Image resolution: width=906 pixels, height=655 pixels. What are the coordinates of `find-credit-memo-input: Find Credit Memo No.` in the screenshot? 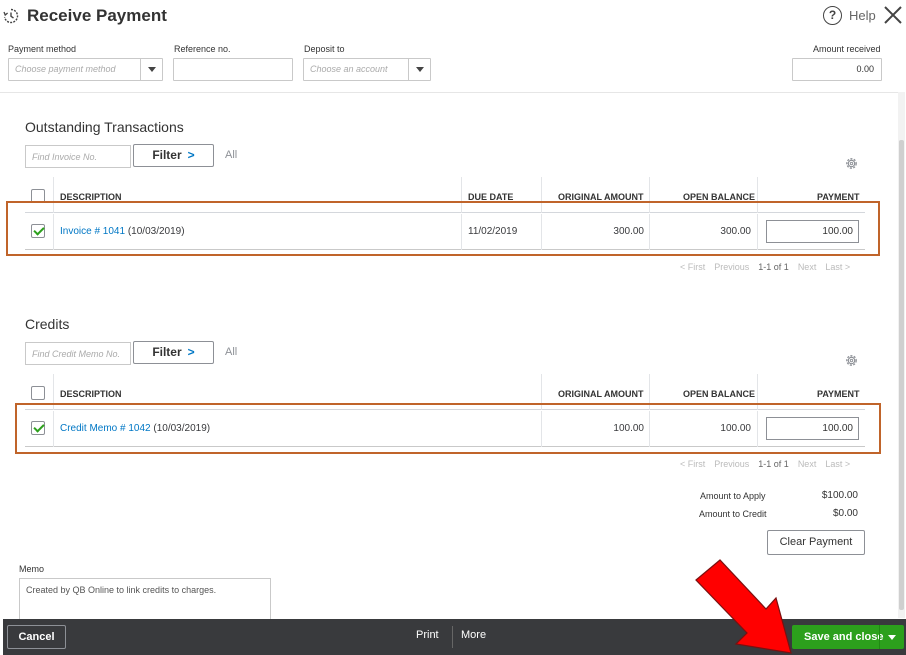 It's located at (78, 353).